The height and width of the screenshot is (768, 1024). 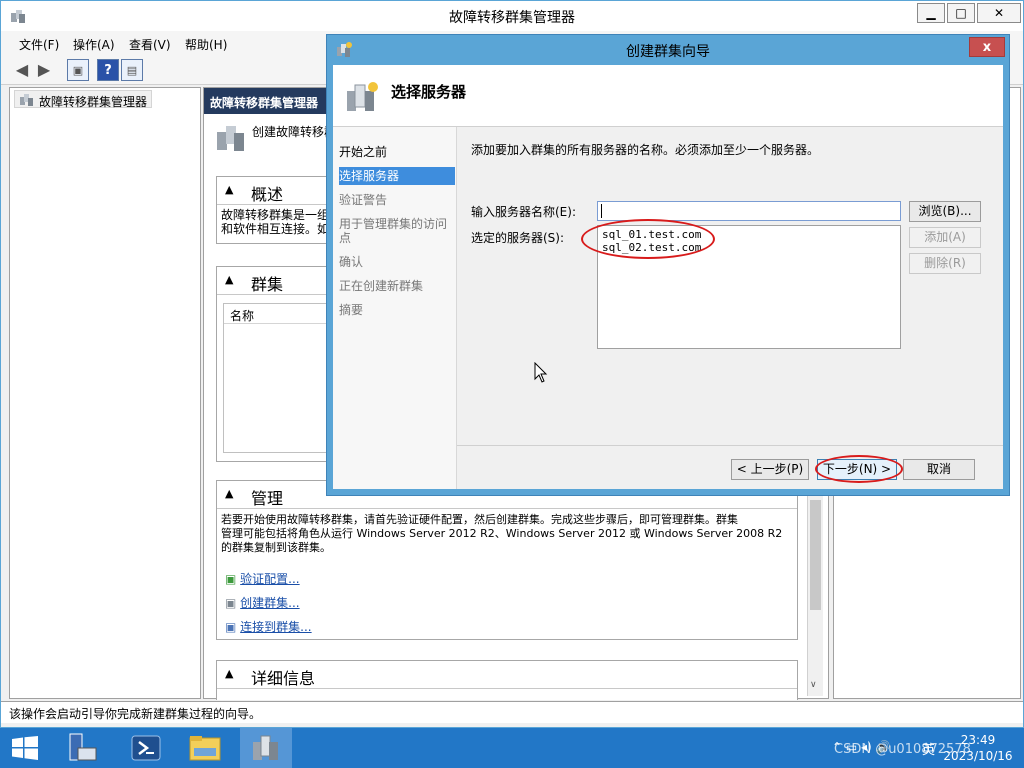 I want to click on details-section: ▲ 详细信息, so click(x=507, y=680).